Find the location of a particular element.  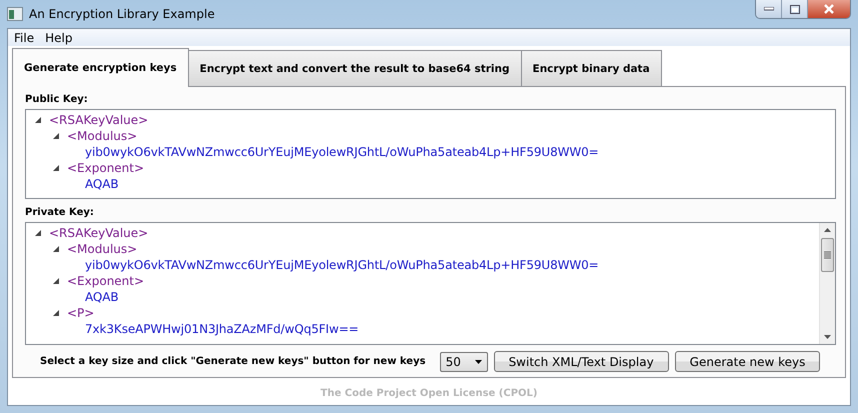

menu-item: File is located at coordinates (26, 37).